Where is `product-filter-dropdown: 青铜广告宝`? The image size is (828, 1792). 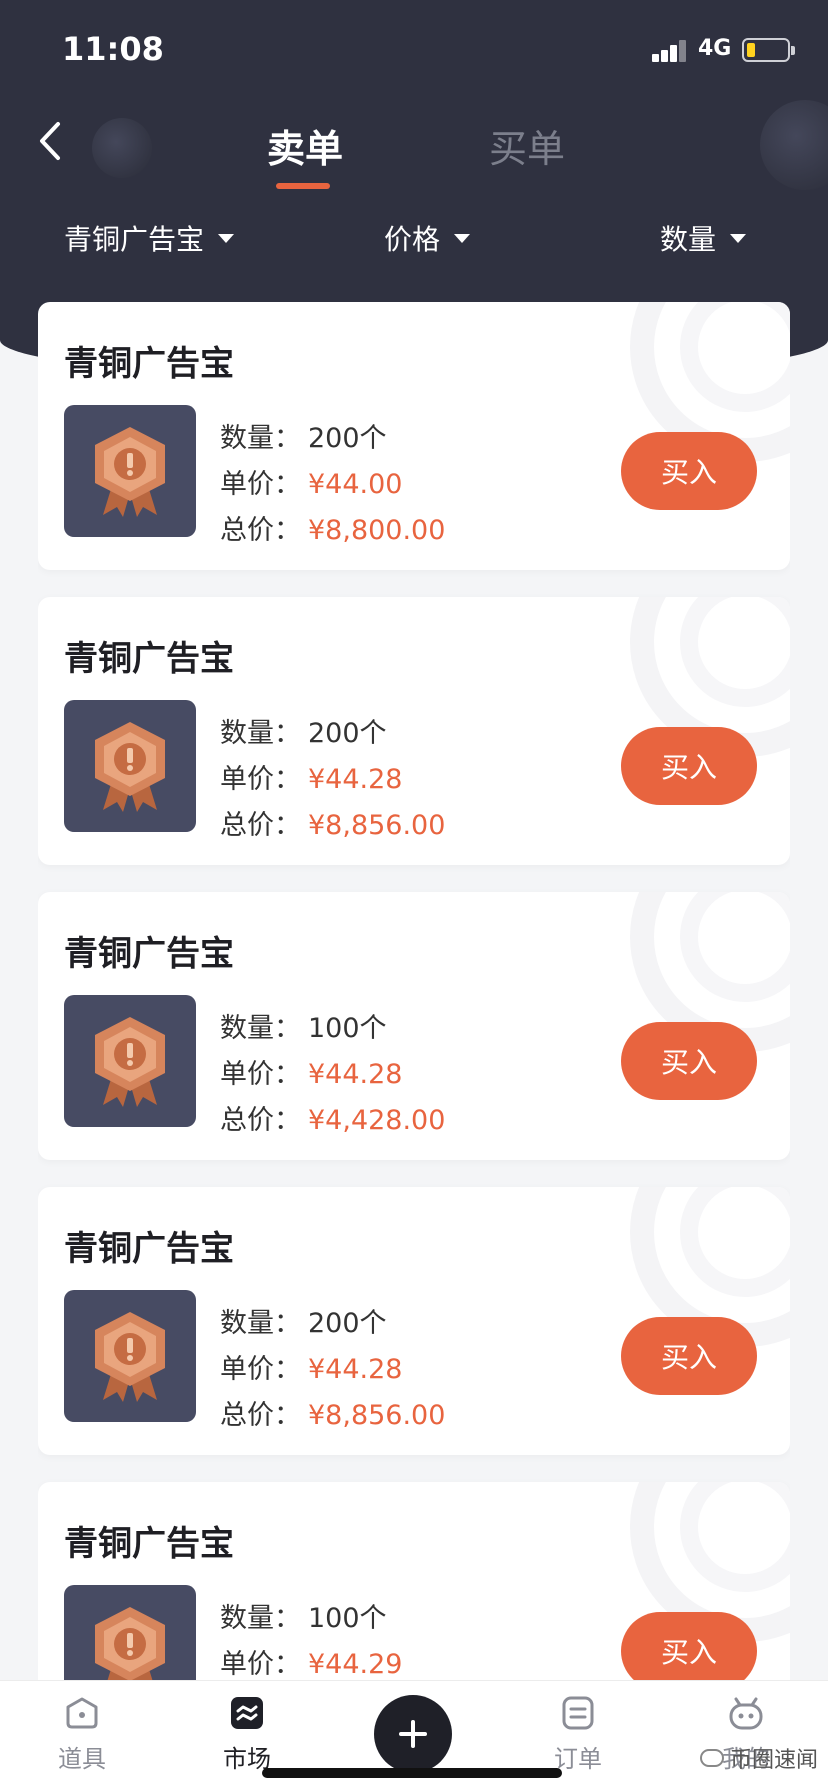
product-filter-dropdown: 青铜广告宝 is located at coordinates (149, 238).